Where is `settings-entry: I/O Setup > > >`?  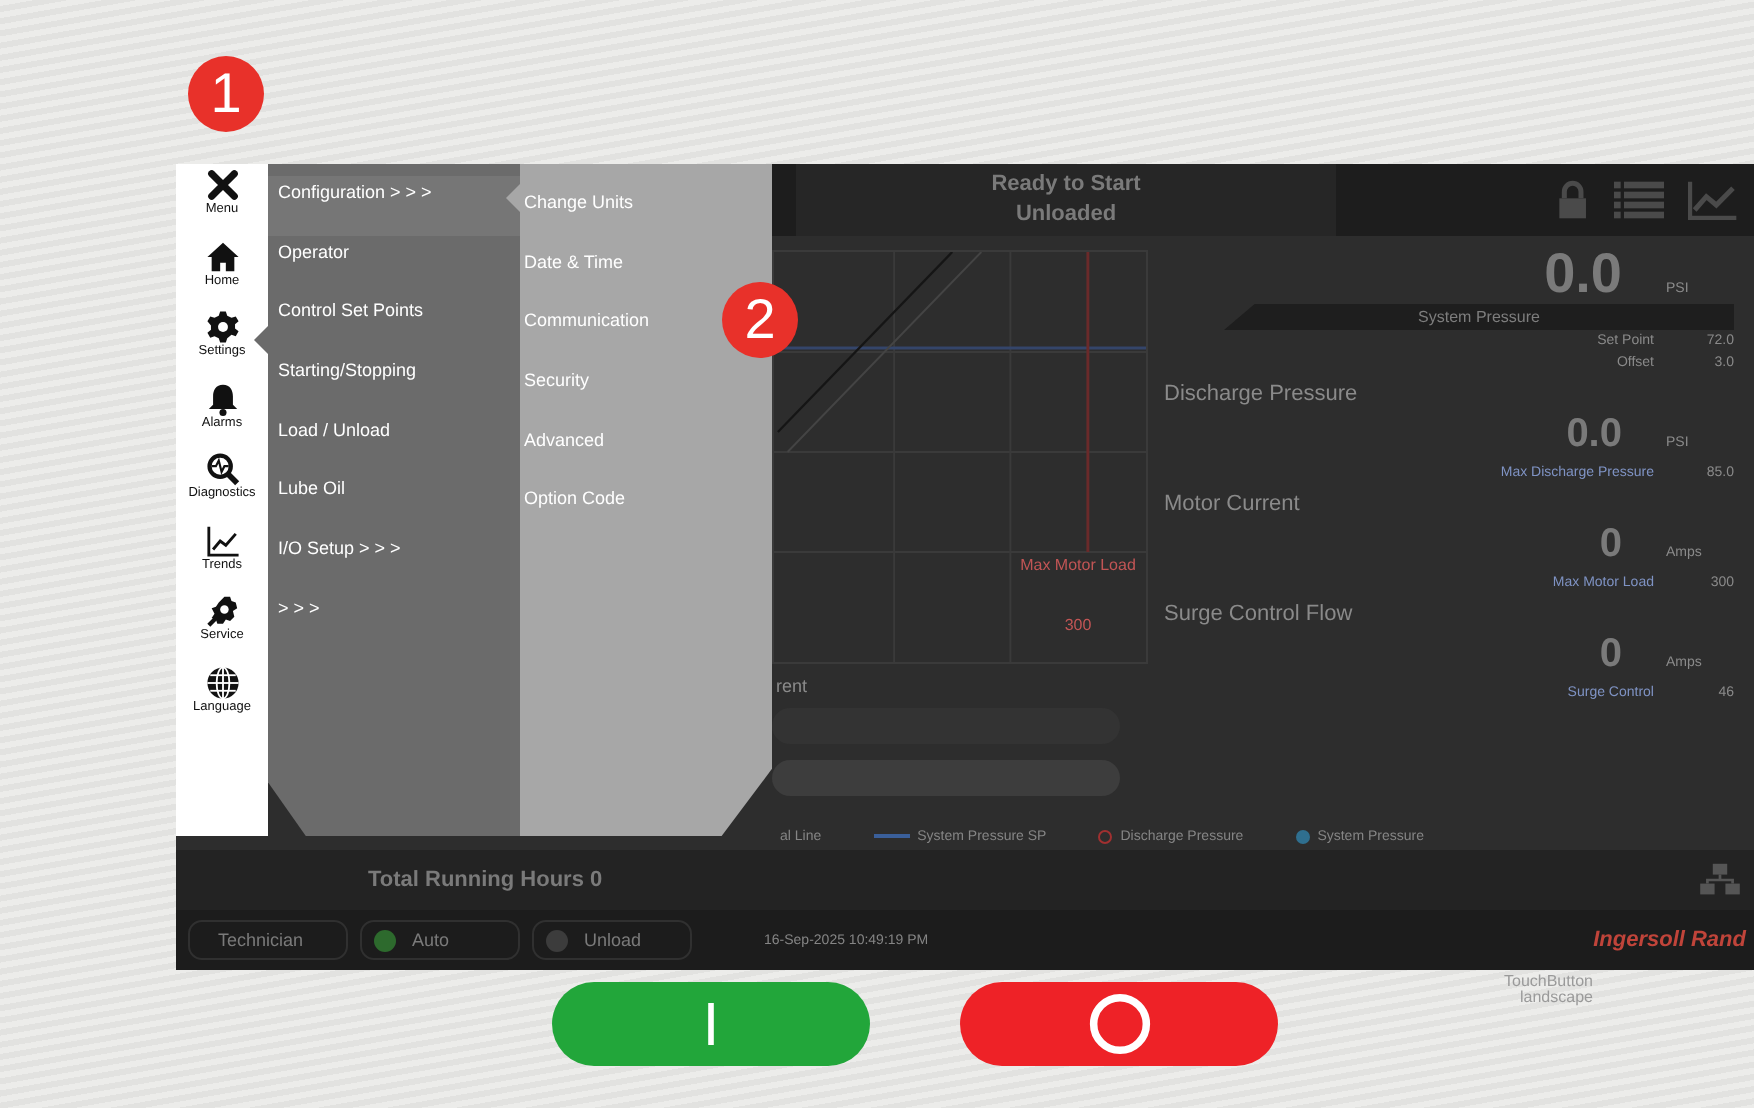 settings-entry: I/O Setup > > > is located at coordinates (394, 562).